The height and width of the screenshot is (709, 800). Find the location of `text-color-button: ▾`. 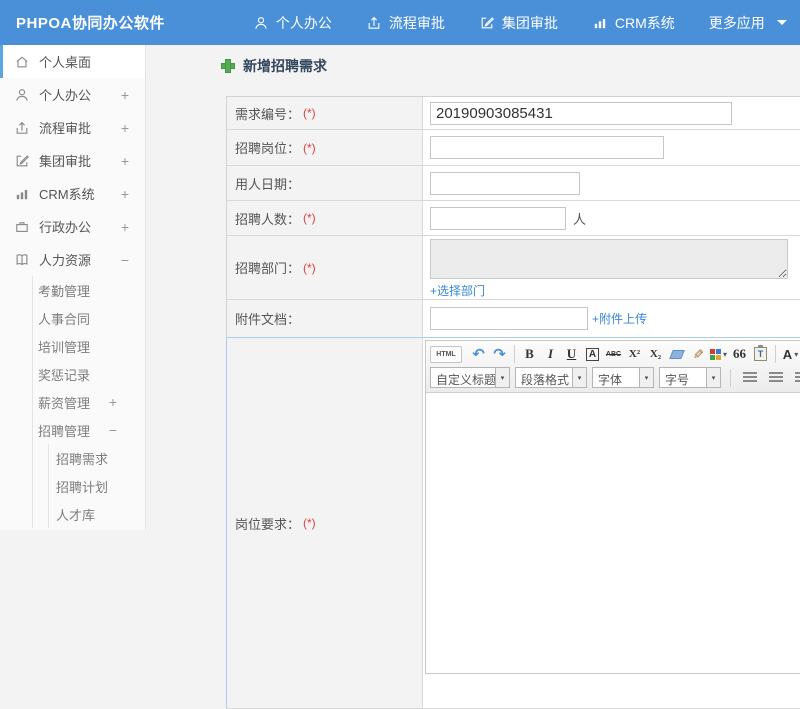

text-color-button: ▾ is located at coordinates (718, 354).